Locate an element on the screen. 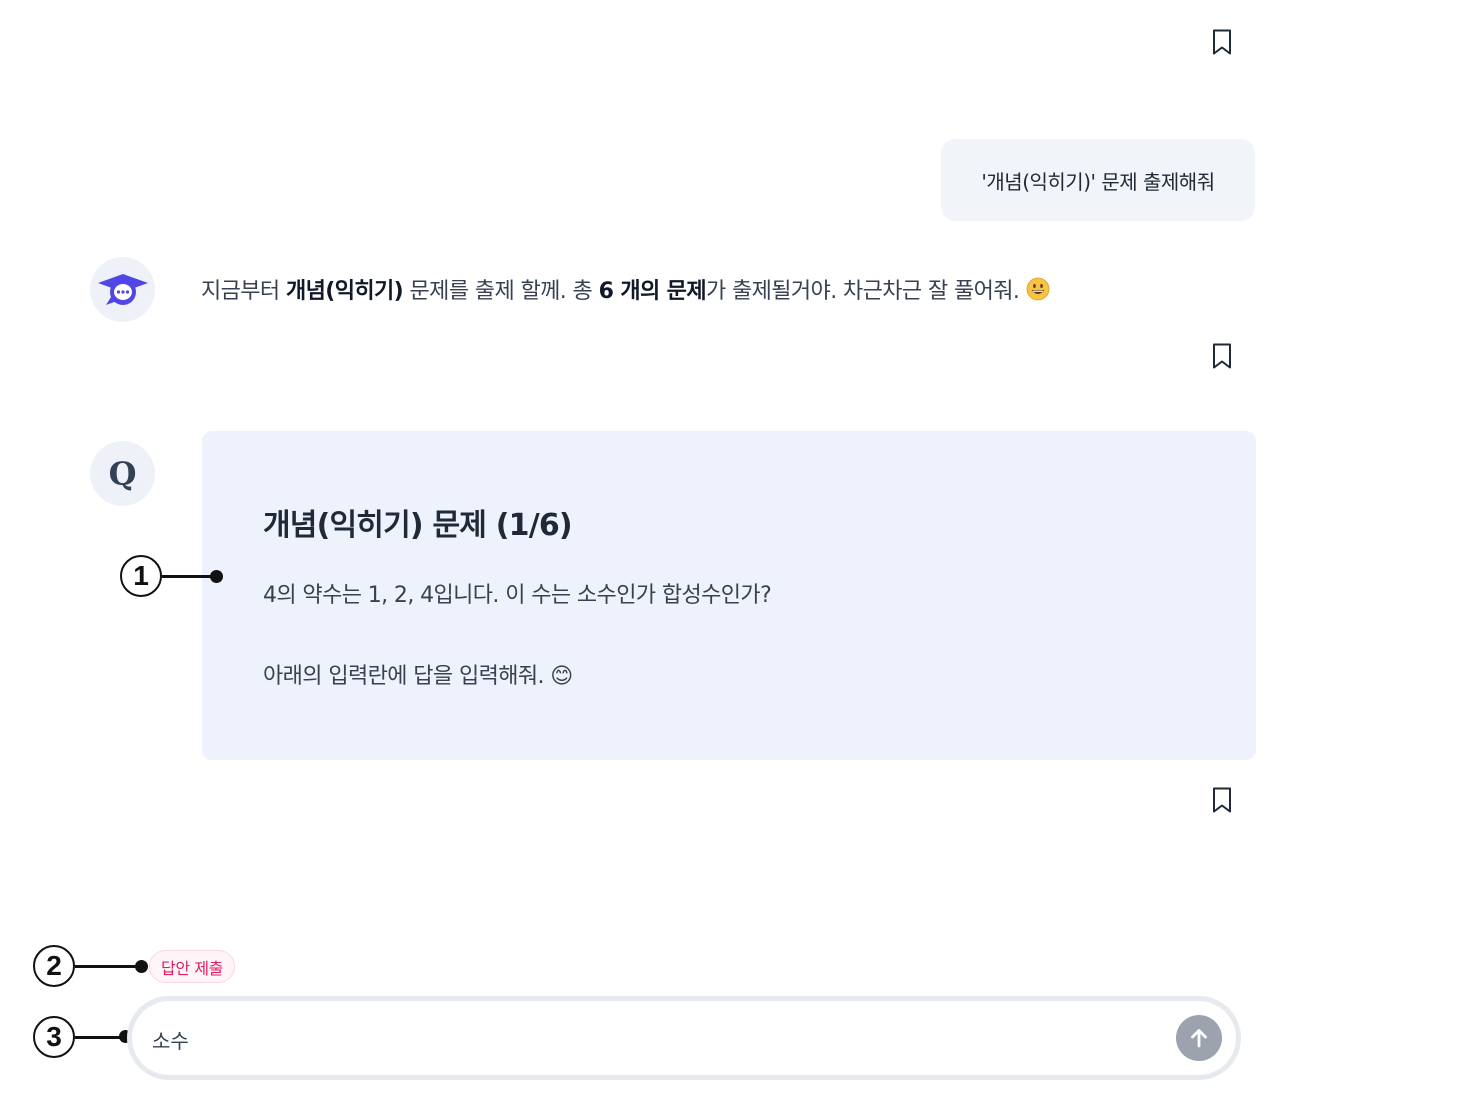 The height and width of the screenshot is (1102, 1472). bot-avatar is located at coordinates (122, 289).